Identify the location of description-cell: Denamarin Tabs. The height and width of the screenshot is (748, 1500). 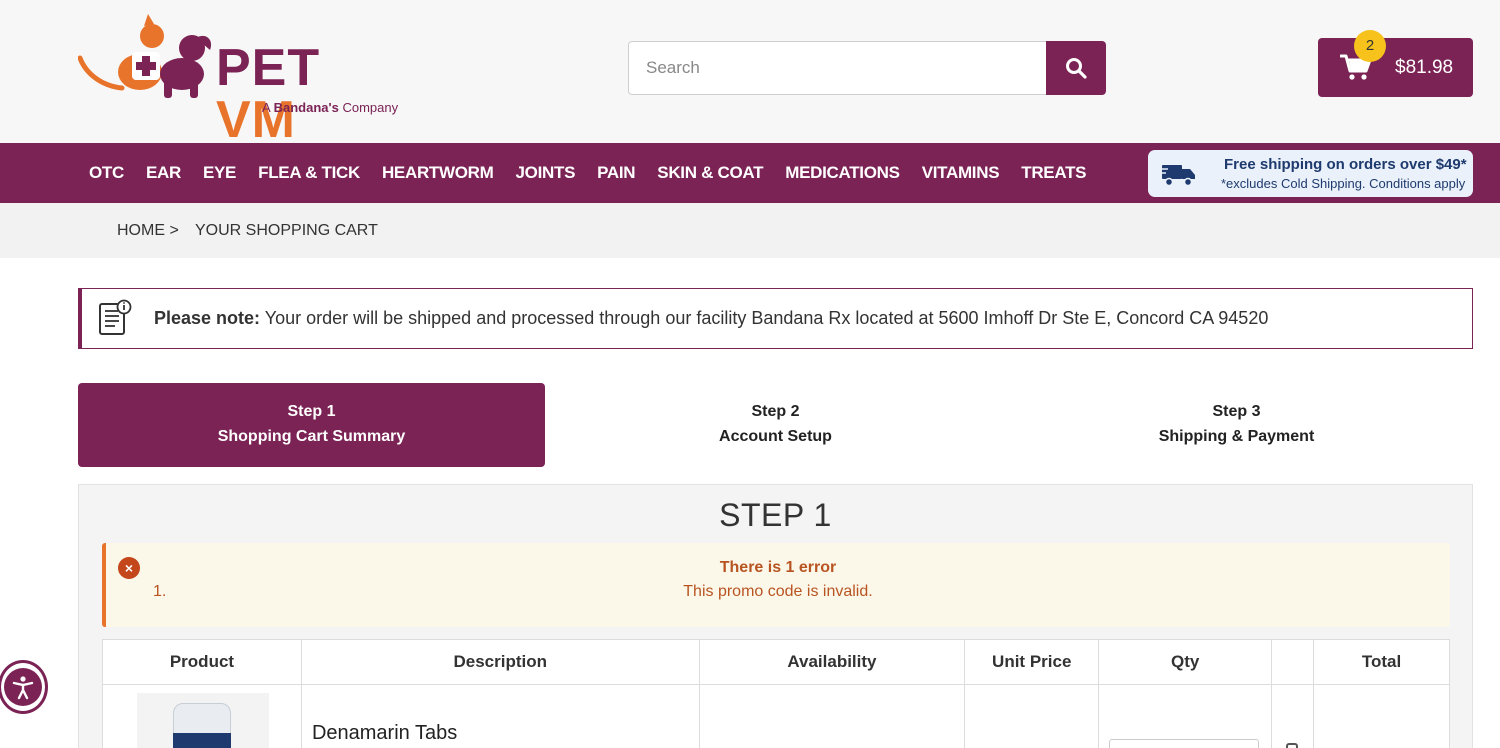
(500, 716).